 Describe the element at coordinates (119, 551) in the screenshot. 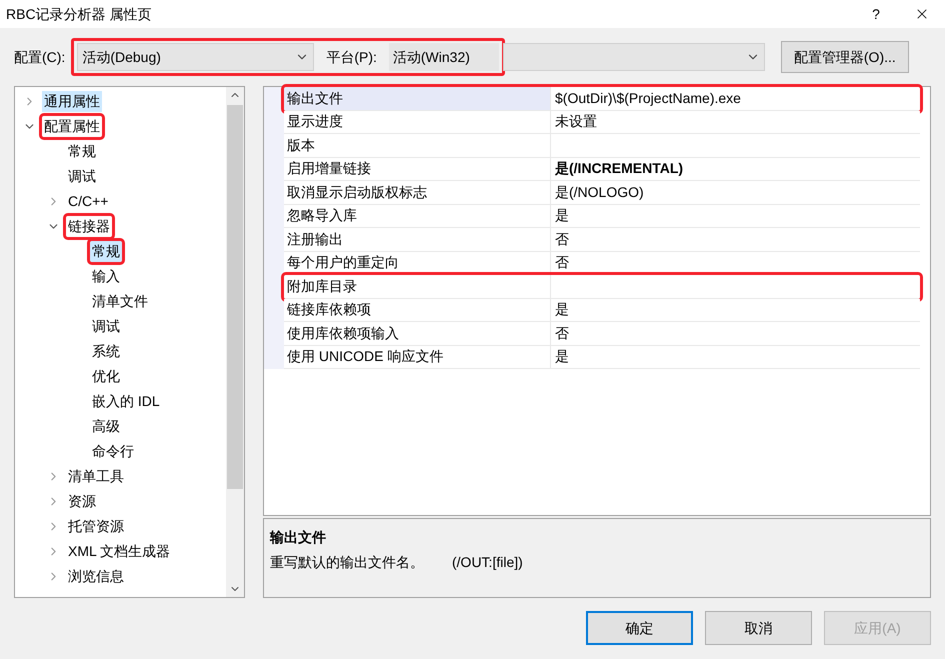

I see `tree-item: XML 文档生成器` at that location.